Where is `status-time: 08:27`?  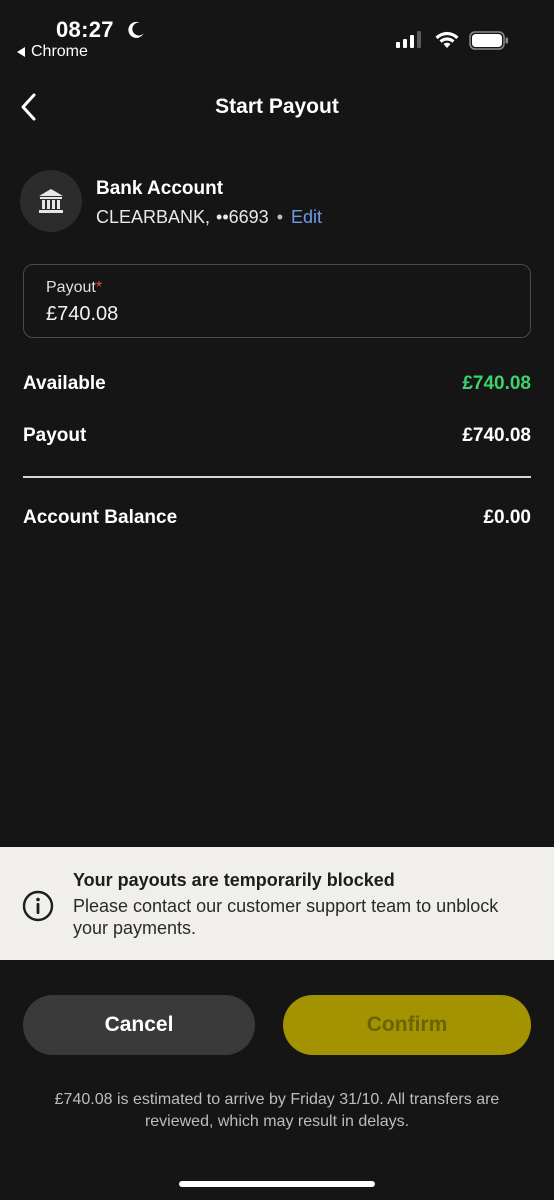 status-time: 08:27 is located at coordinates (85, 29).